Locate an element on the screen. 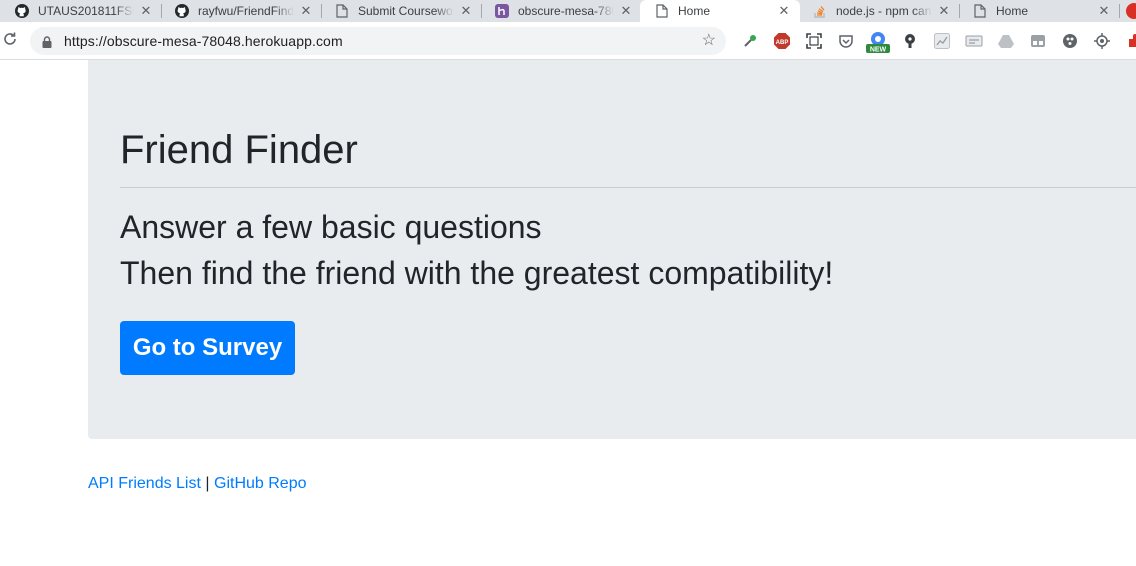  tab-title: rayfwu/FriendFinder is located at coordinates (246, 11).